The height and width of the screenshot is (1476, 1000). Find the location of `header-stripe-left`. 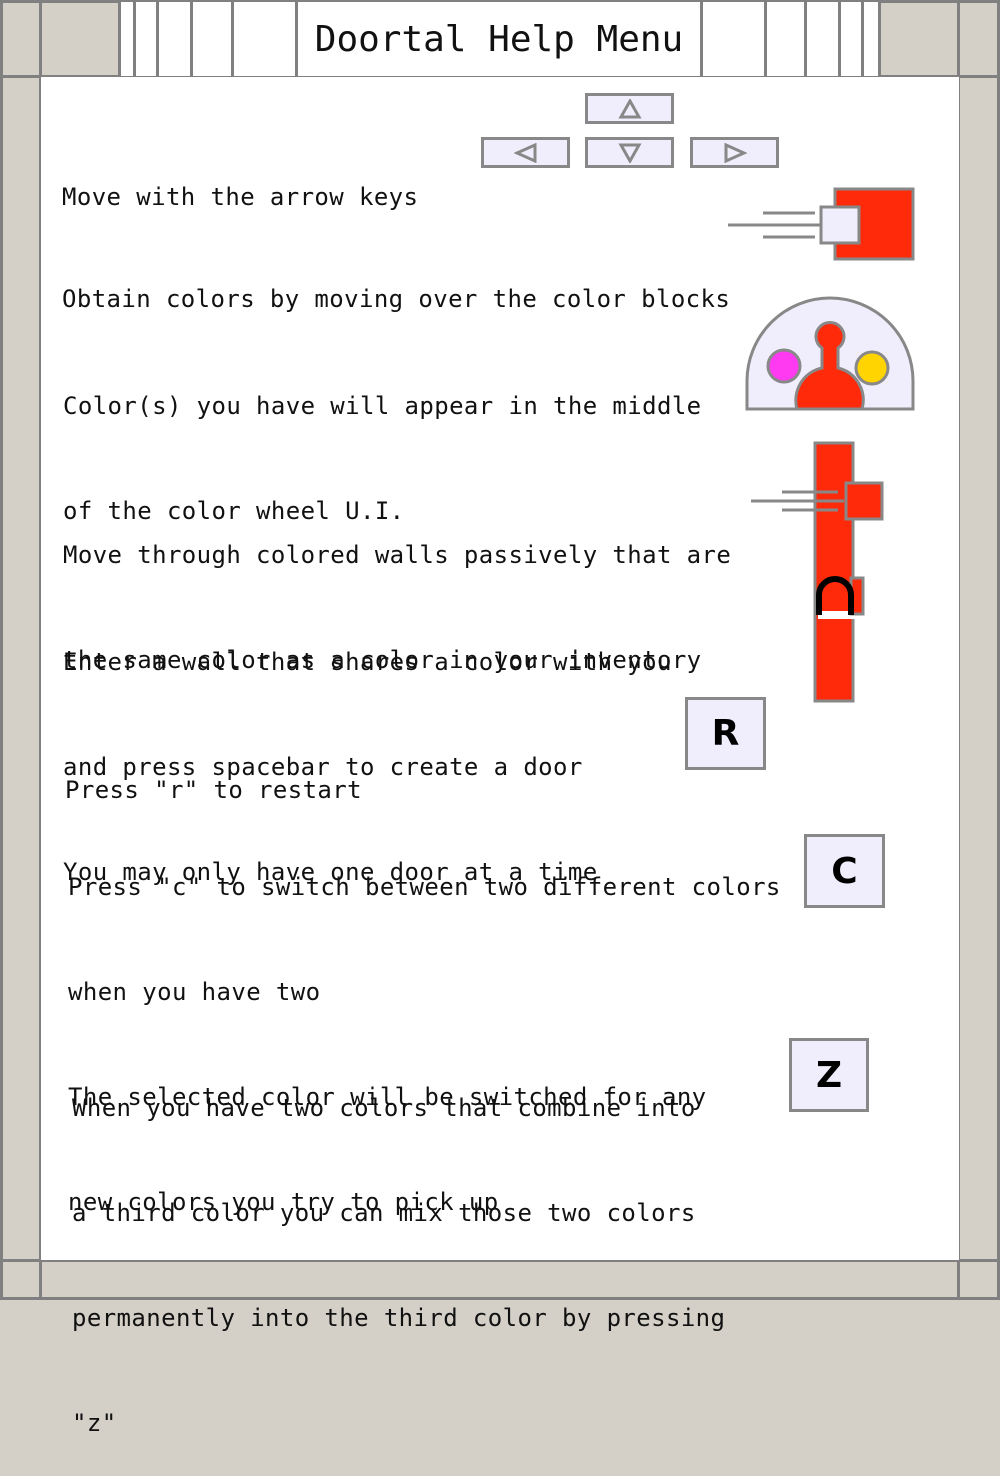

header-stripe-left is located at coordinates (206, 39).